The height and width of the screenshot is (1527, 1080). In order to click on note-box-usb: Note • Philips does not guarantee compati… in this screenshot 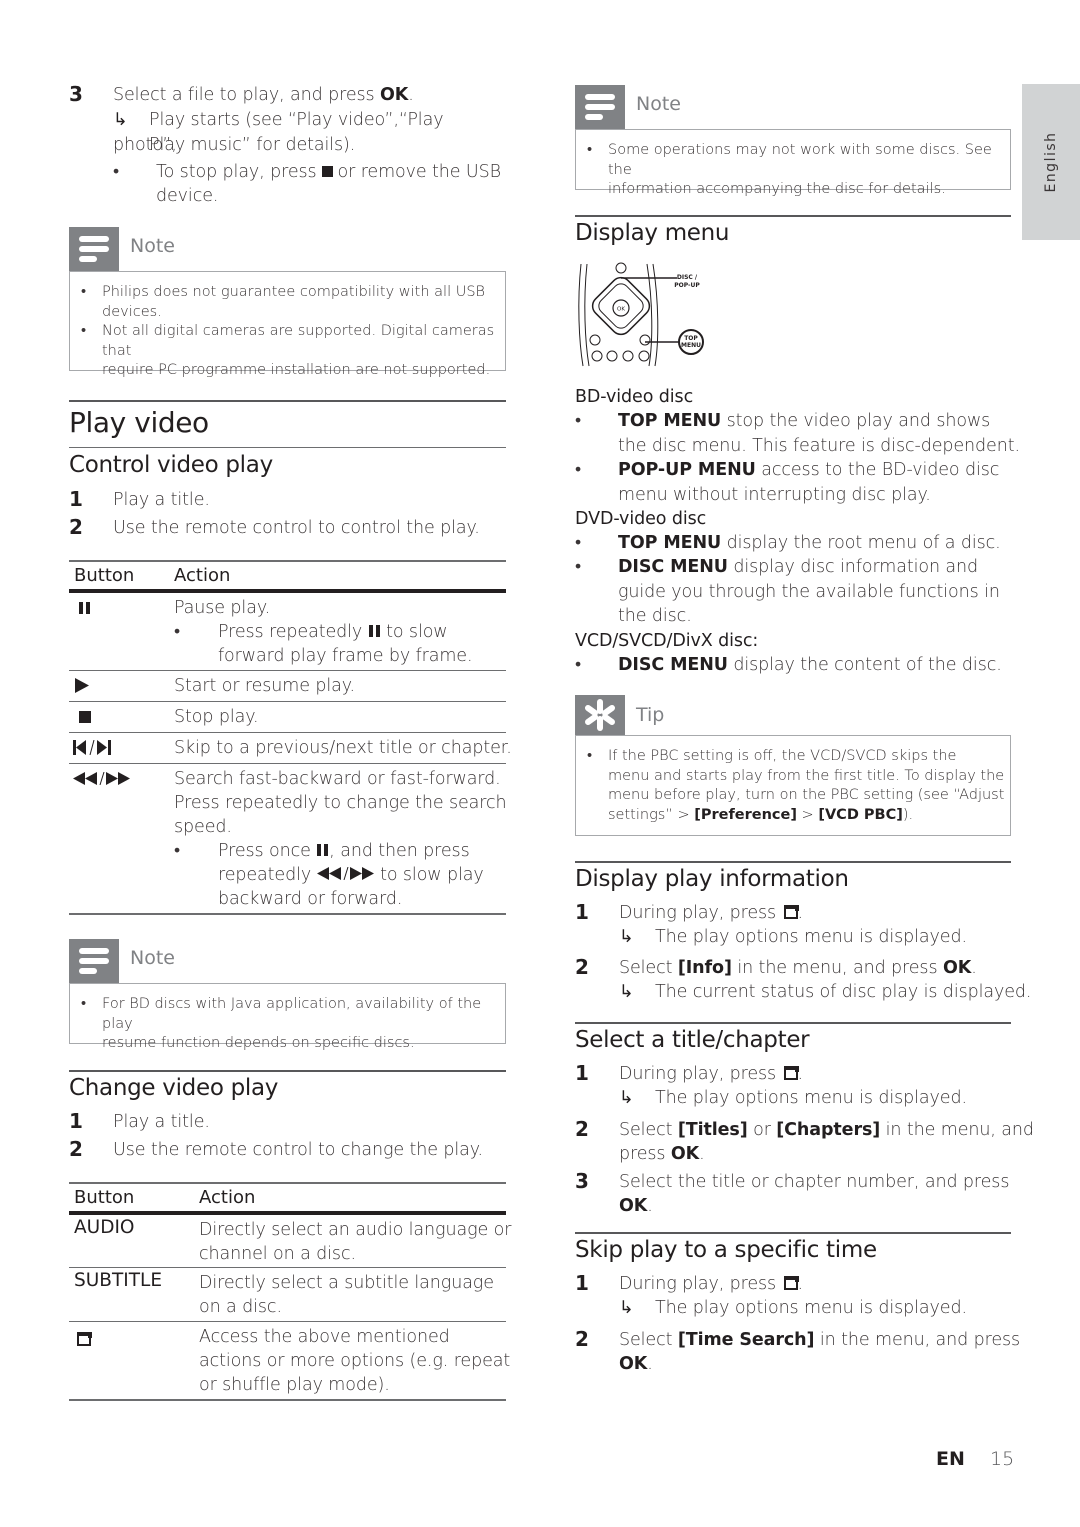, I will do `click(287, 302)`.